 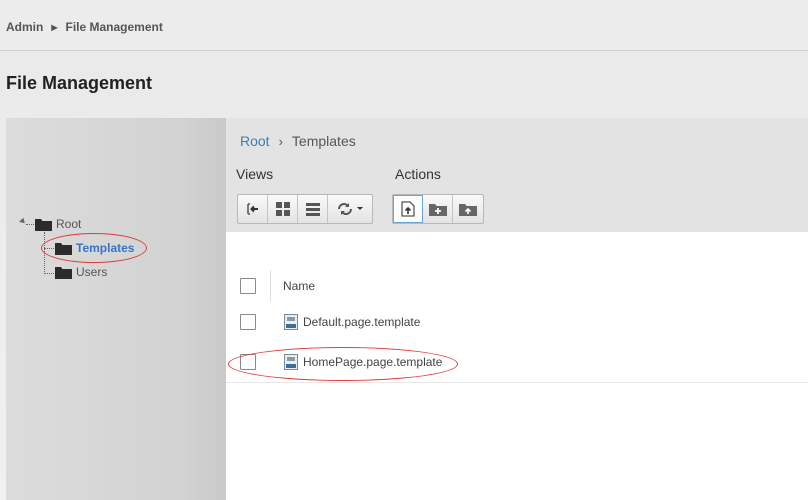 I want to click on file-name: HomePage.page.template, so click(x=373, y=362).